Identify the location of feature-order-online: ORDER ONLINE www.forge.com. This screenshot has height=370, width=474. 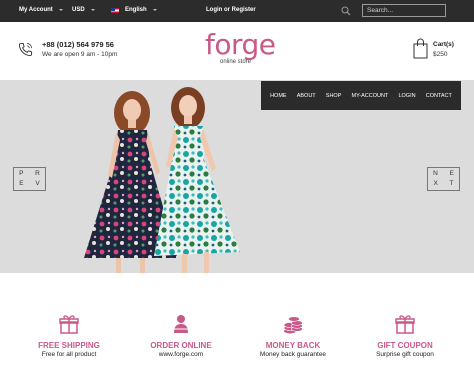
(181, 335).